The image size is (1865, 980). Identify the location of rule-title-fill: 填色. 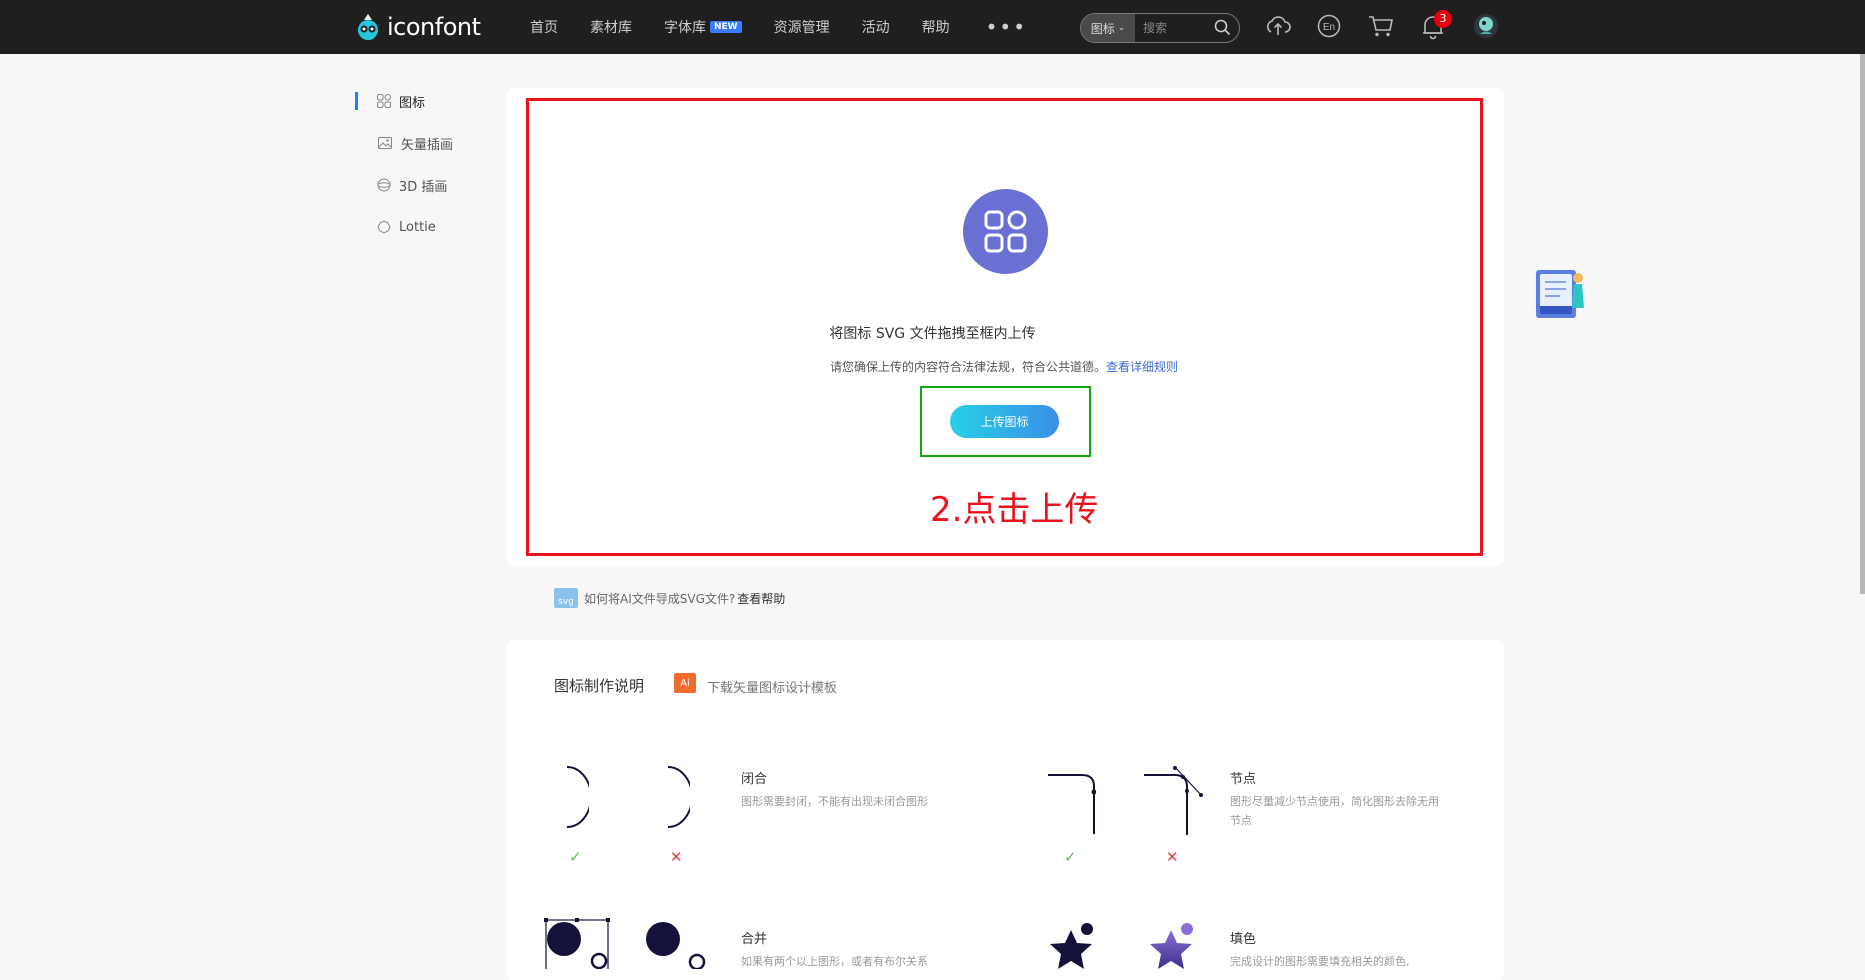
(1243, 939).